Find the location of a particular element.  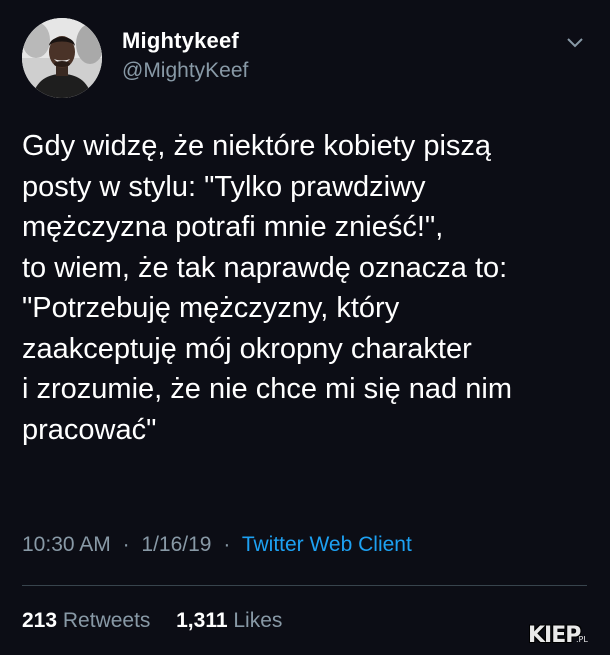

likes-stat: 1,311 Likes is located at coordinates (229, 620).